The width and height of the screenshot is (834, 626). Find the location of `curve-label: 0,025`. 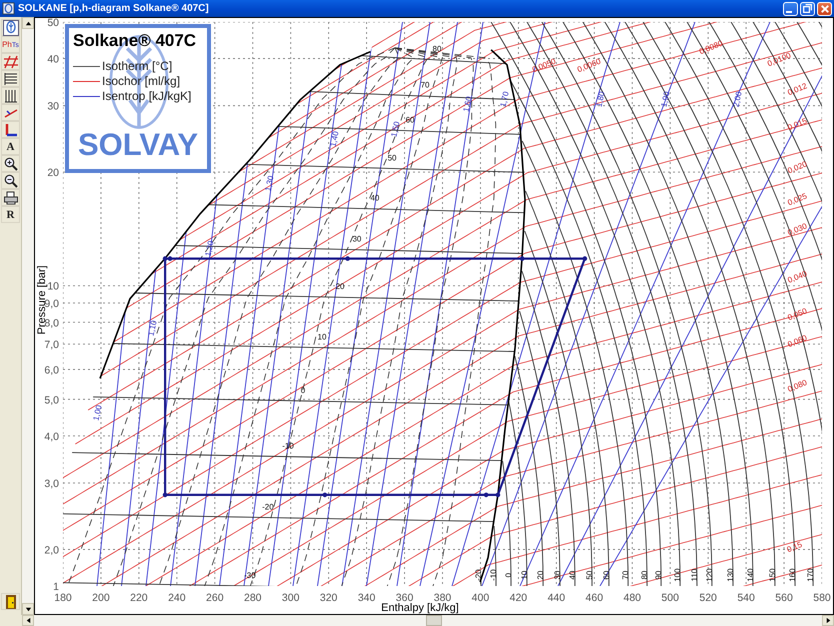

curve-label: 0,025 is located at coordinates (797, 199).